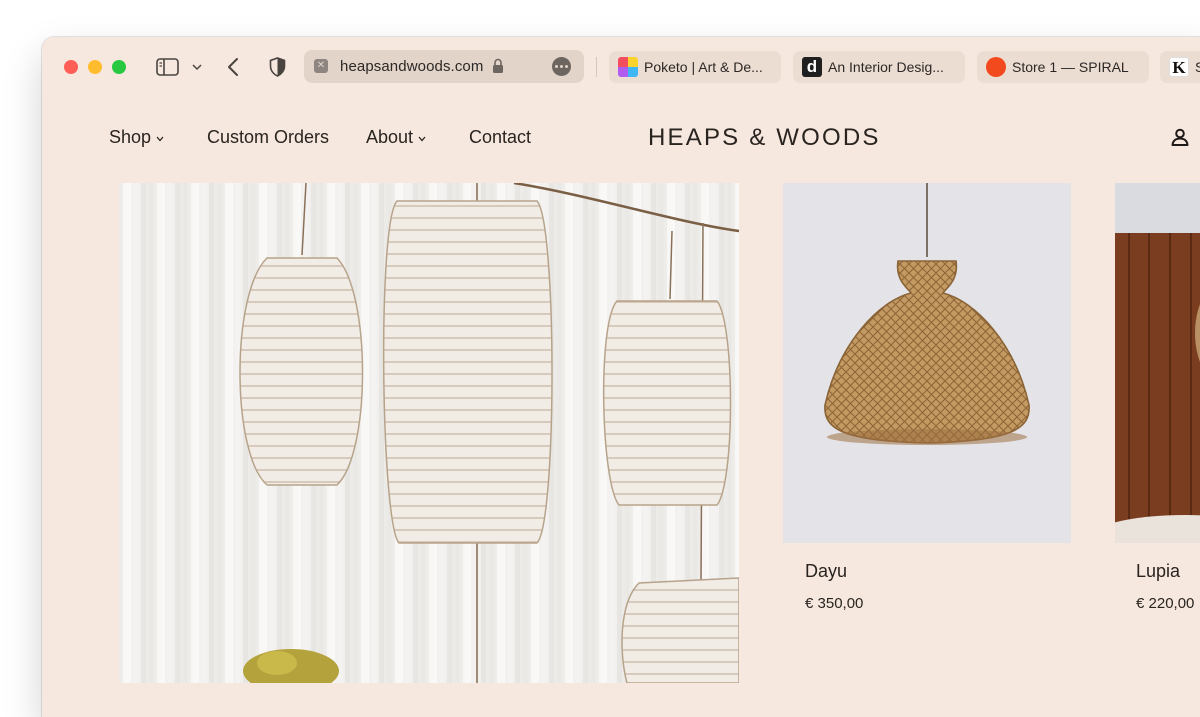 The image size is (1200, 717). Describe the element at coordinates (268, 137) in the screenshot. I see `nav-custom-orders: Custom Orders` at that location.